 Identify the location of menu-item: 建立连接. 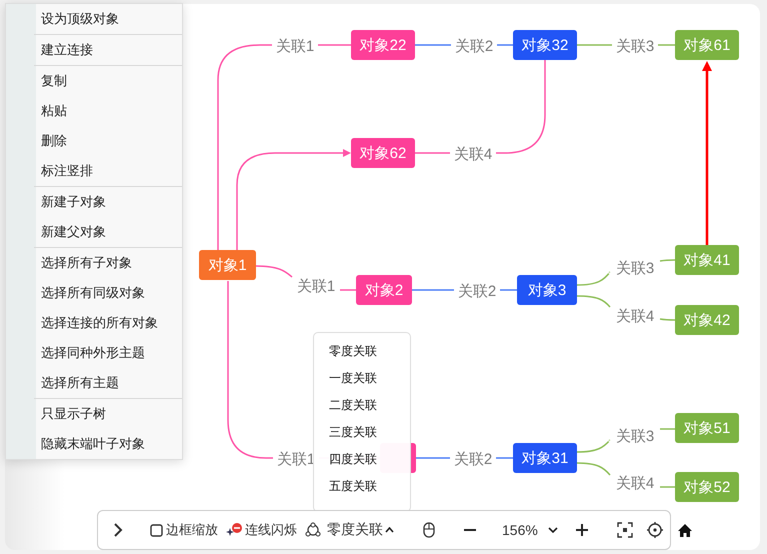
(108, 50).